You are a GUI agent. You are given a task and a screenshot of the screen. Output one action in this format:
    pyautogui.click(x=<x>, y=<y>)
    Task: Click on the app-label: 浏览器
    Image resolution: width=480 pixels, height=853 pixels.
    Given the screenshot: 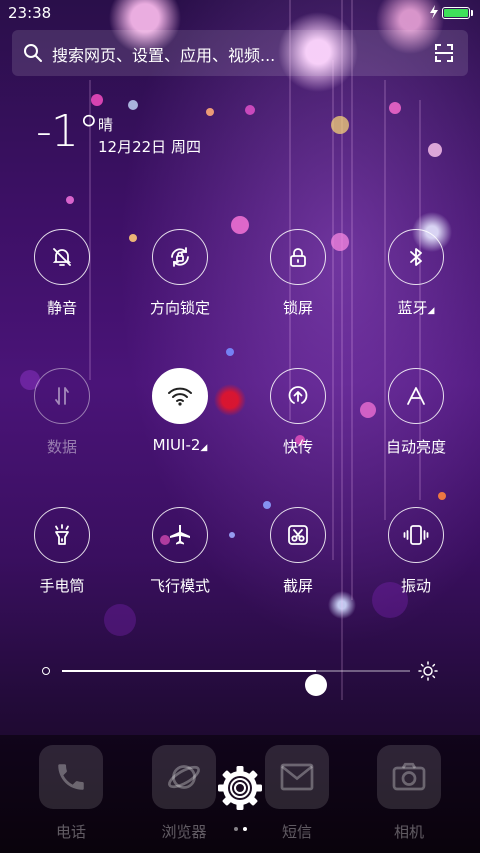 What is the action you would take?
    pyautogui.click(x=184, y=832)
    